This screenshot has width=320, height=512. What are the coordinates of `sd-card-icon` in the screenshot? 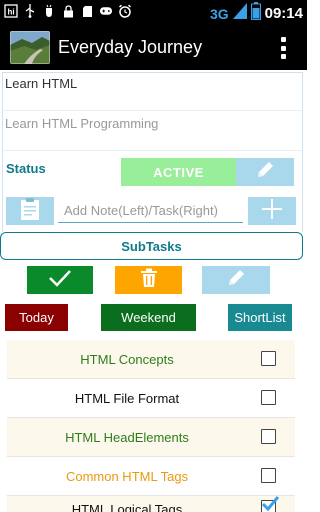 It's located at (87, 11).